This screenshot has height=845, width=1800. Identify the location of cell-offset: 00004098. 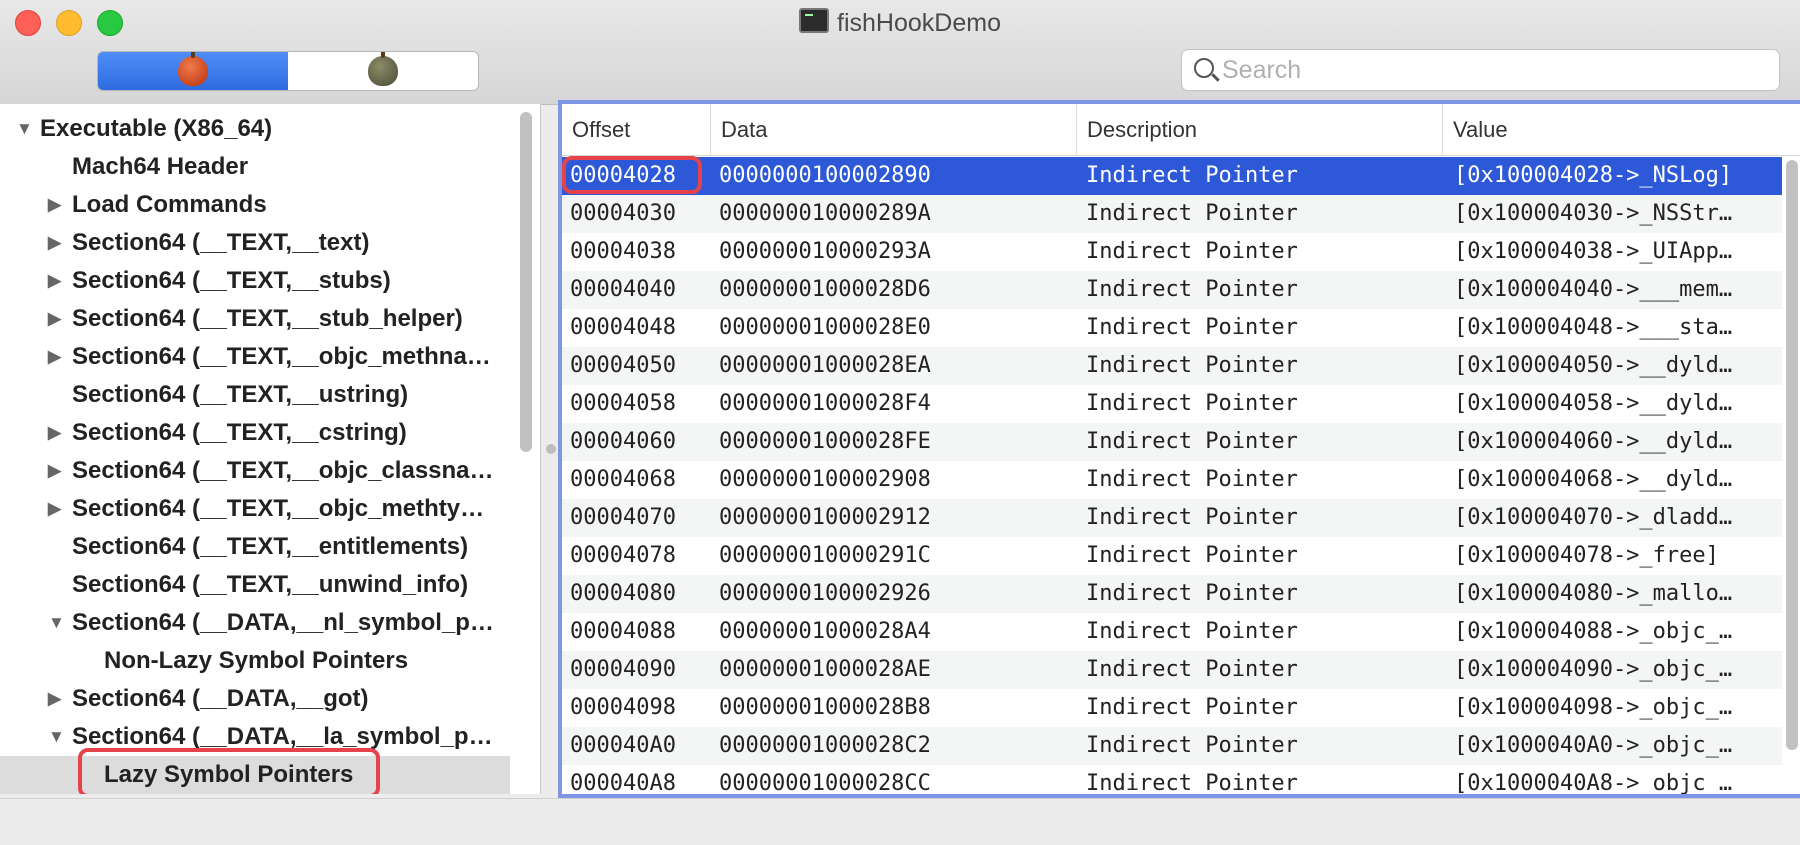
(623, 707).